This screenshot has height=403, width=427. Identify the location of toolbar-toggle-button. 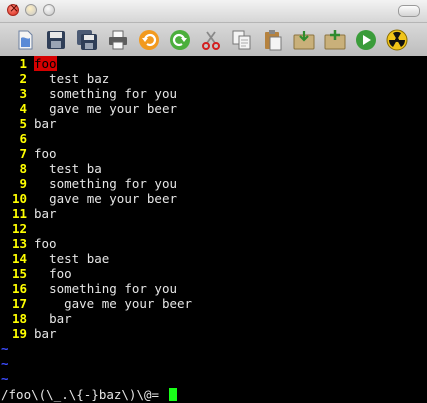
(409, 11).